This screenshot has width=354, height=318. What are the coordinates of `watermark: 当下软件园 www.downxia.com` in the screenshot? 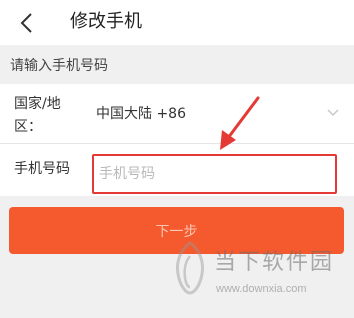 It's located at (263, 275).